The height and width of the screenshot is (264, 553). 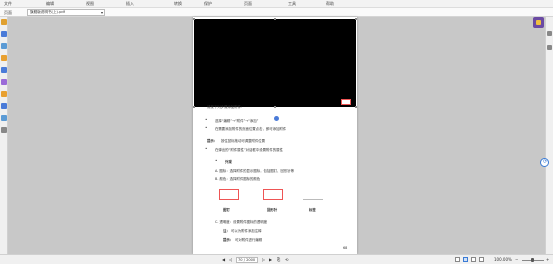 I want to click on single-page-view-button, so click(x=457, y=259).